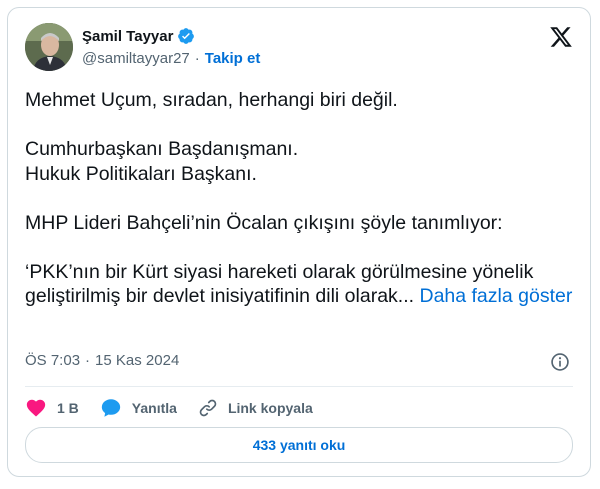 This screenshot has width=600, height=489. I want to click on reply-button: Yanıtla, so click(138, 408).